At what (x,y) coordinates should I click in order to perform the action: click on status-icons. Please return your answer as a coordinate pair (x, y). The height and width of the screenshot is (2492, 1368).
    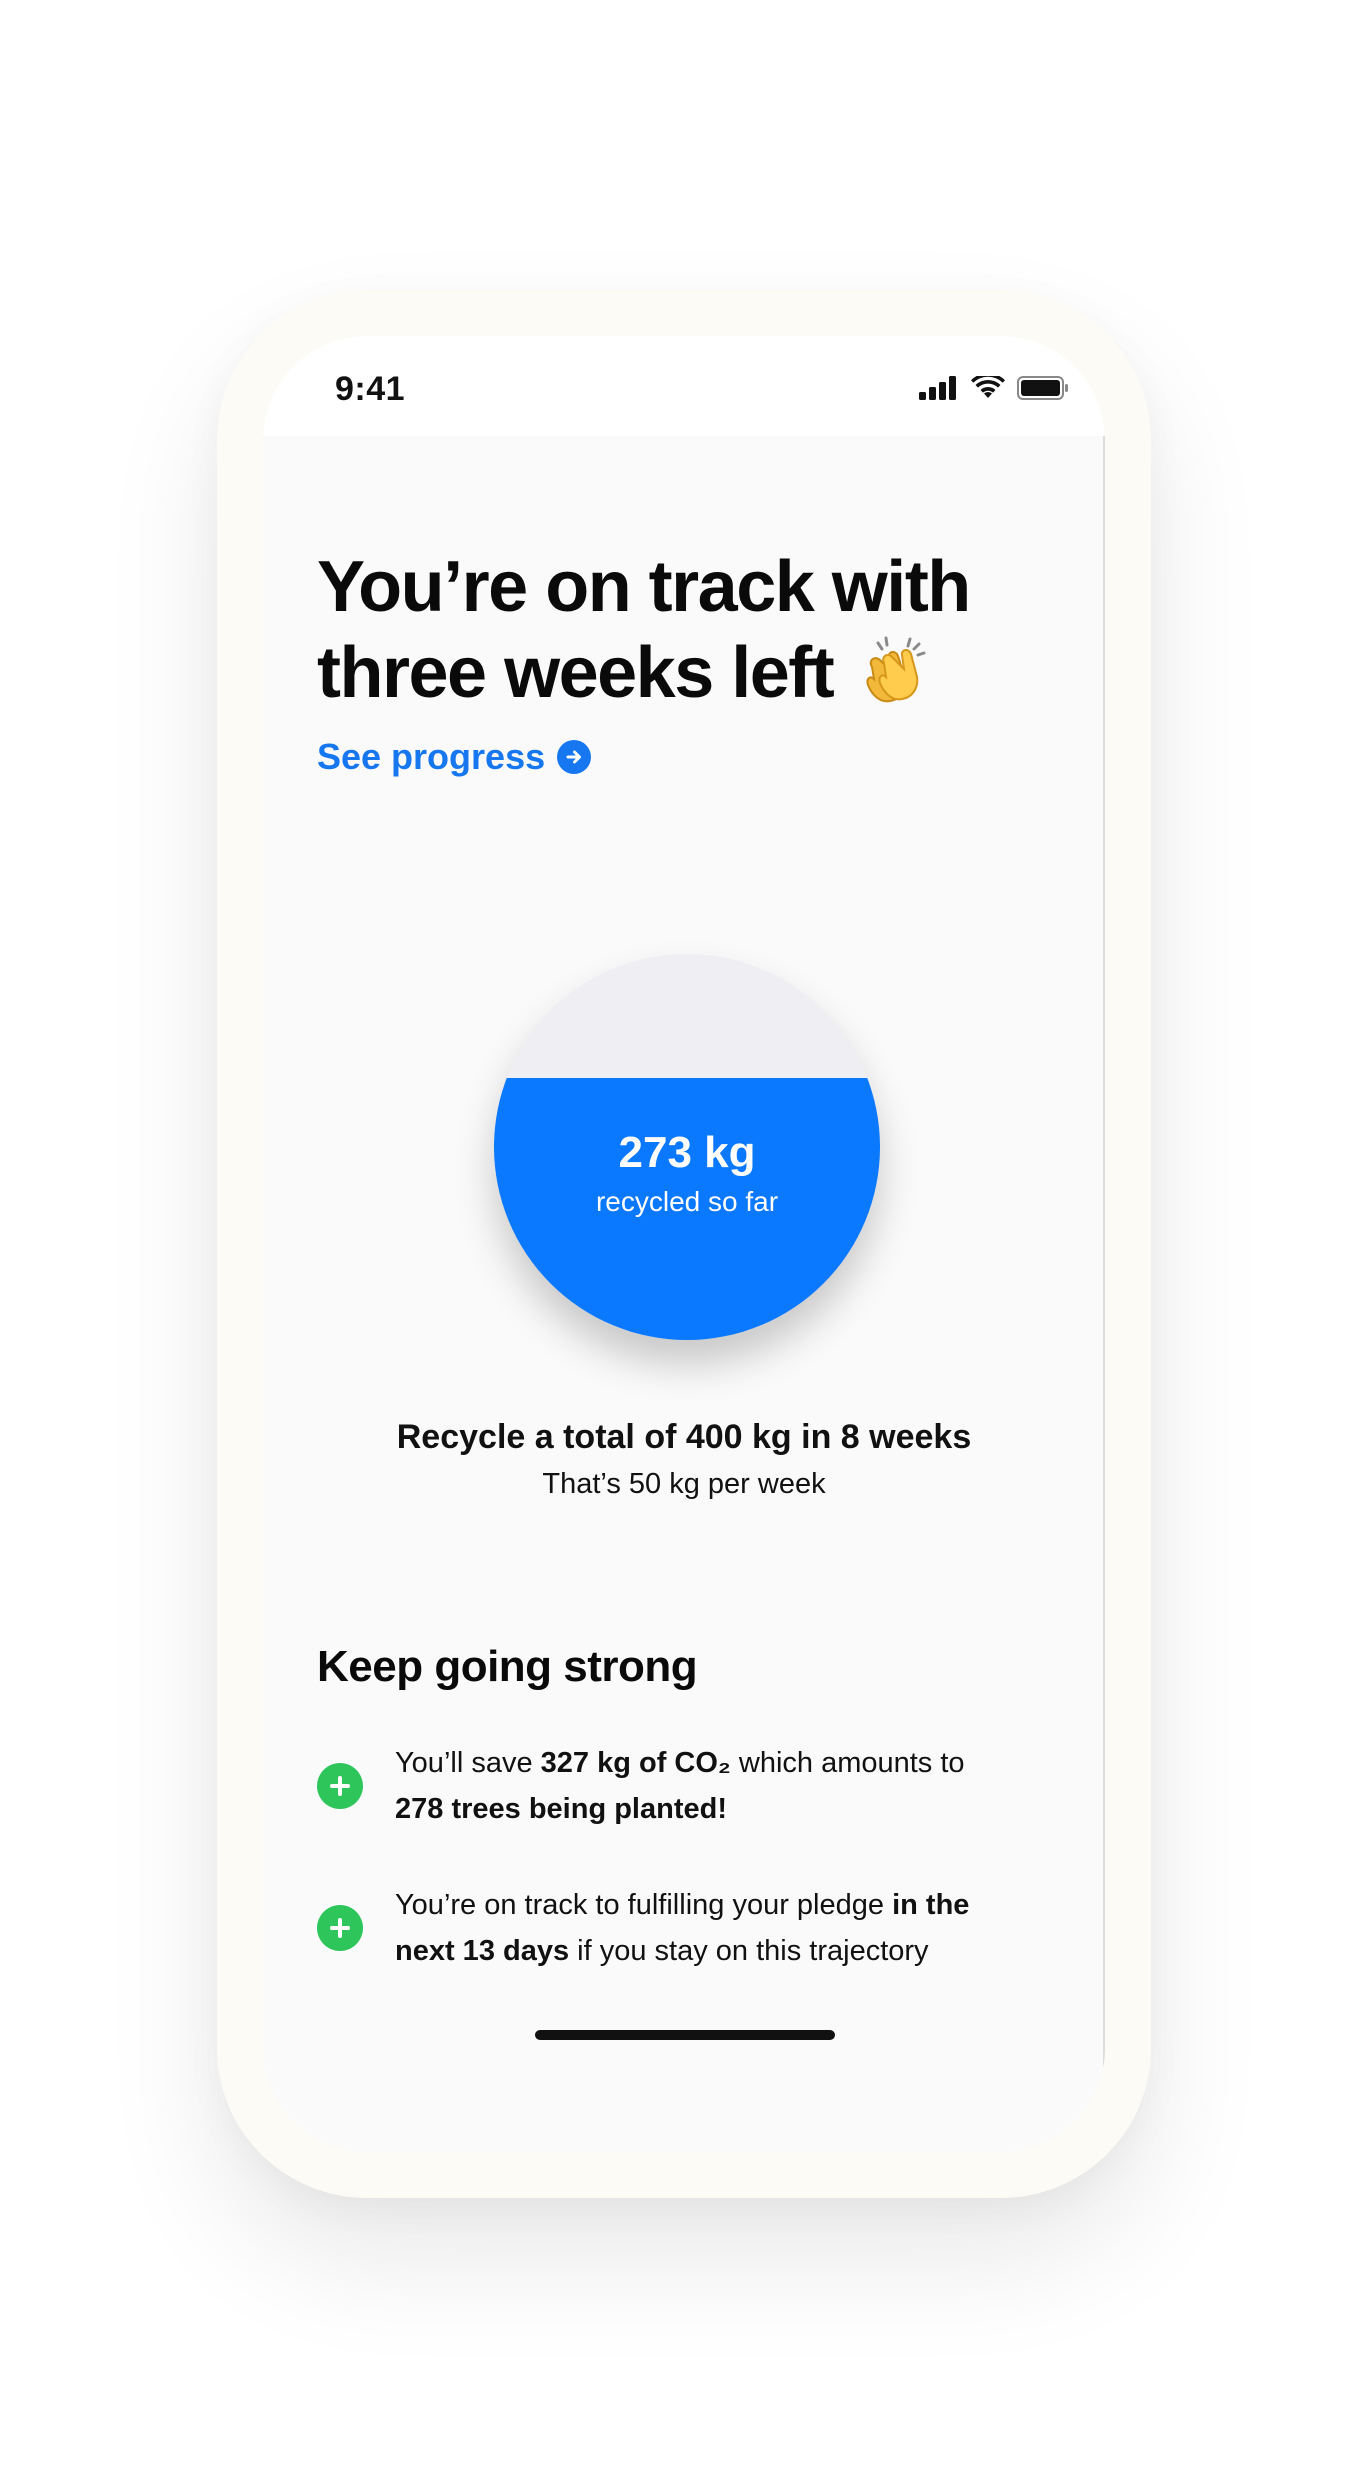
    Looking at the image, I should click on (994, 389).